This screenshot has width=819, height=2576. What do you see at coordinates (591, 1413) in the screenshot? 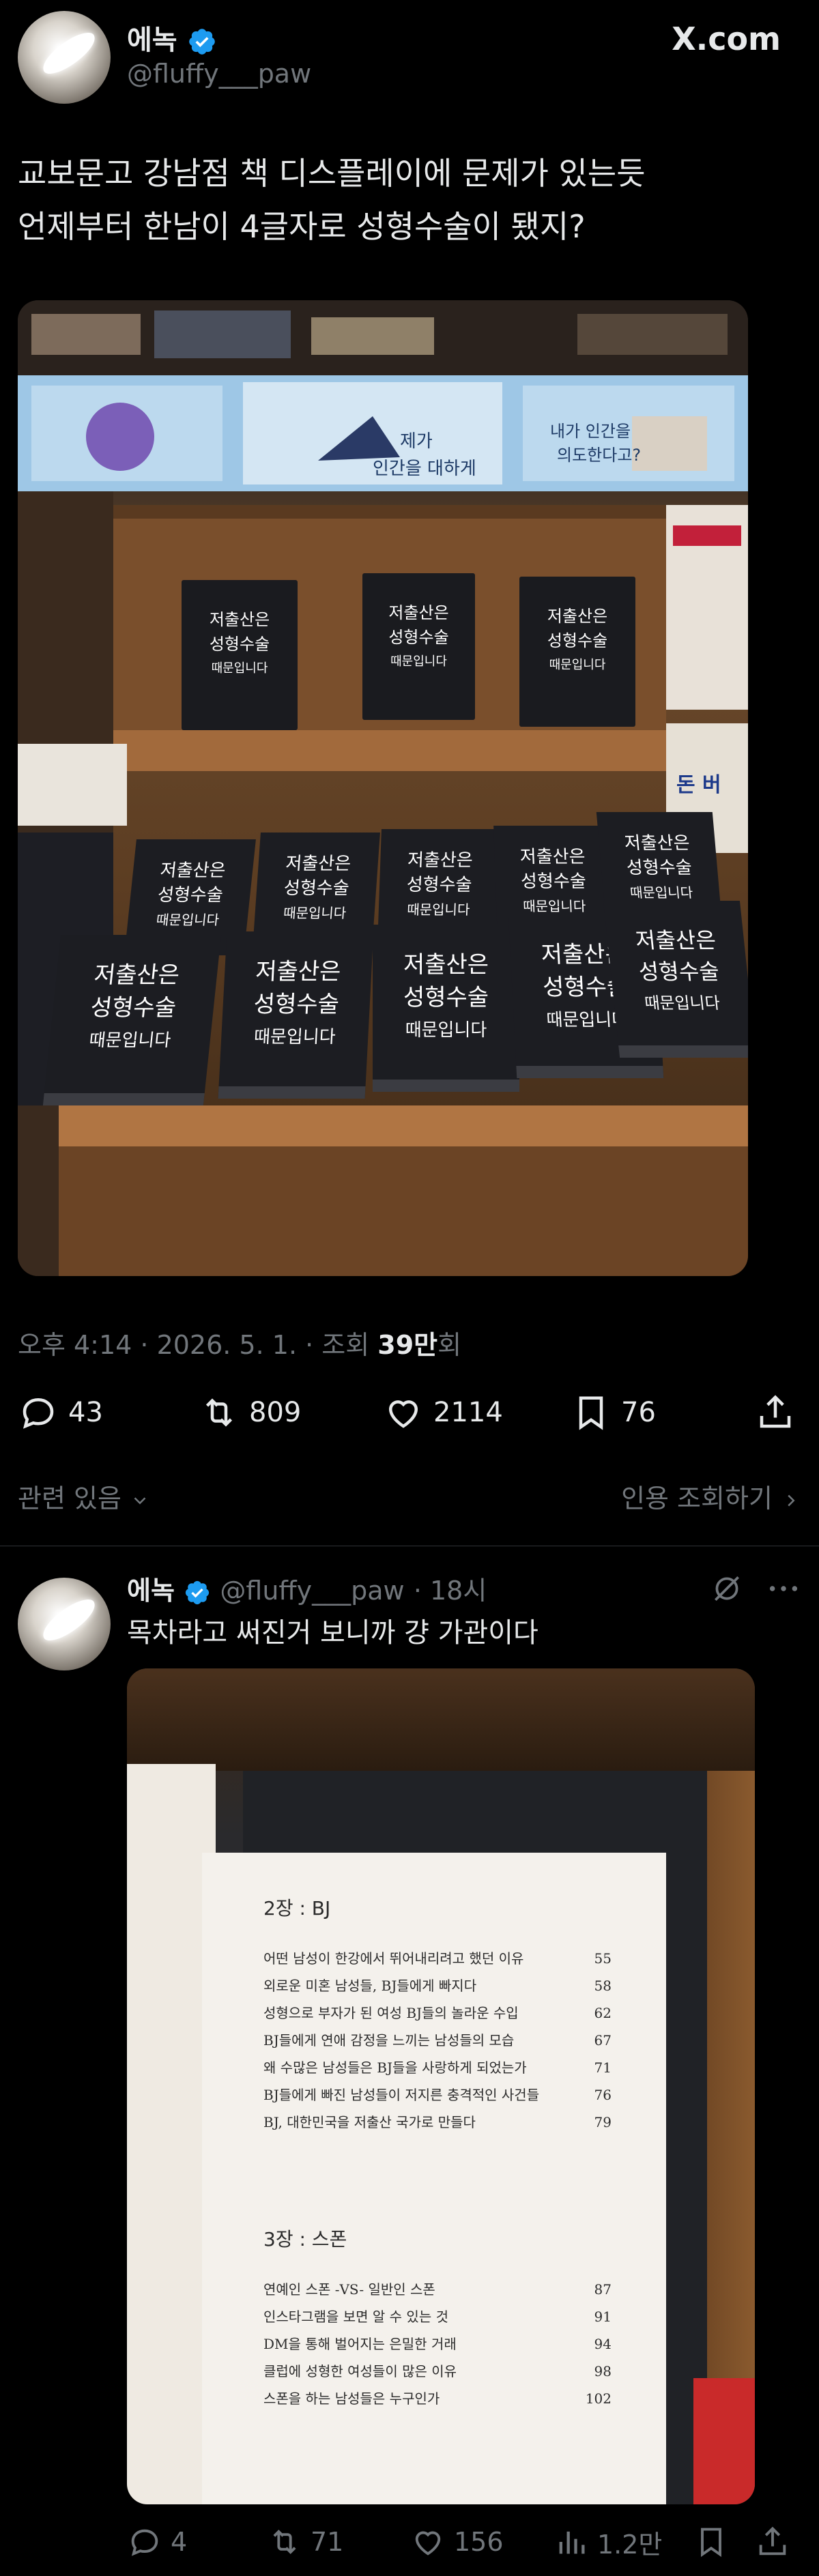
I see `bookmark-icon` at bounding box center [591, 1413].